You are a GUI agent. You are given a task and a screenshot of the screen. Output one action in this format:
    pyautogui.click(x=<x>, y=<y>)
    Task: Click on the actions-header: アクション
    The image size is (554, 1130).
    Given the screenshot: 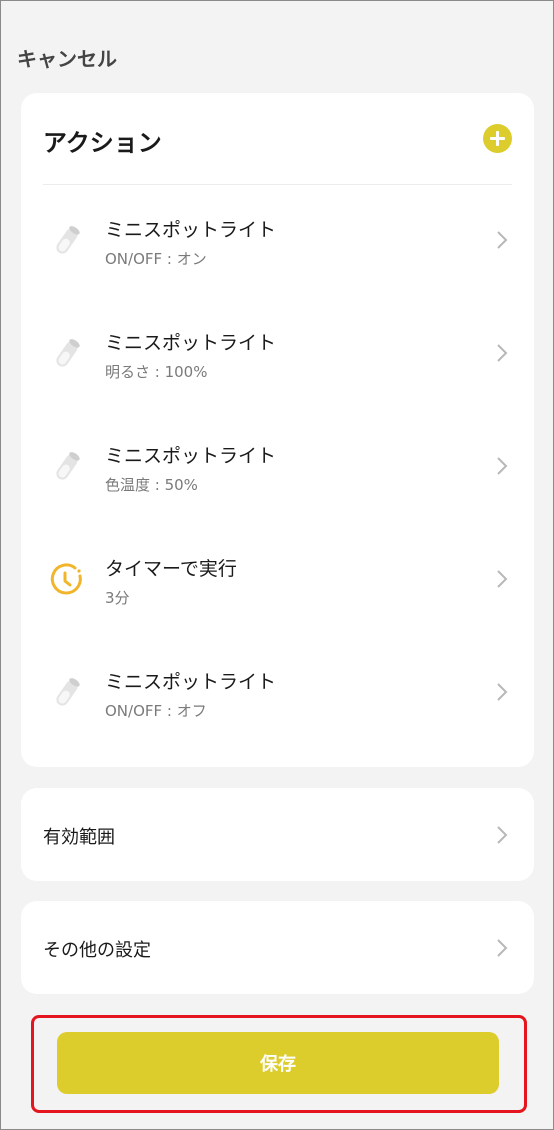 What is the action you would take?
    pyautogui.click(x=277, y=139)
    